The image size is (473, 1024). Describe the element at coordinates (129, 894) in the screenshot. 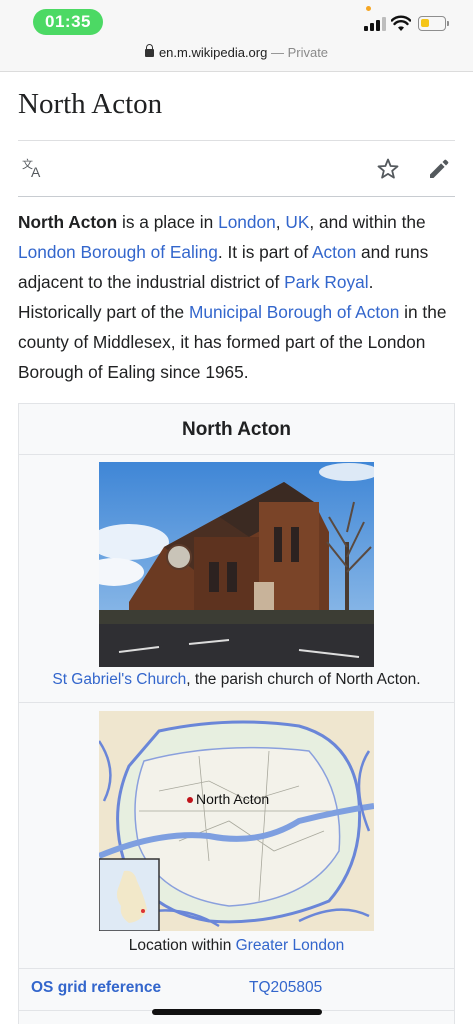

I see `mini-uk-map` at that location.